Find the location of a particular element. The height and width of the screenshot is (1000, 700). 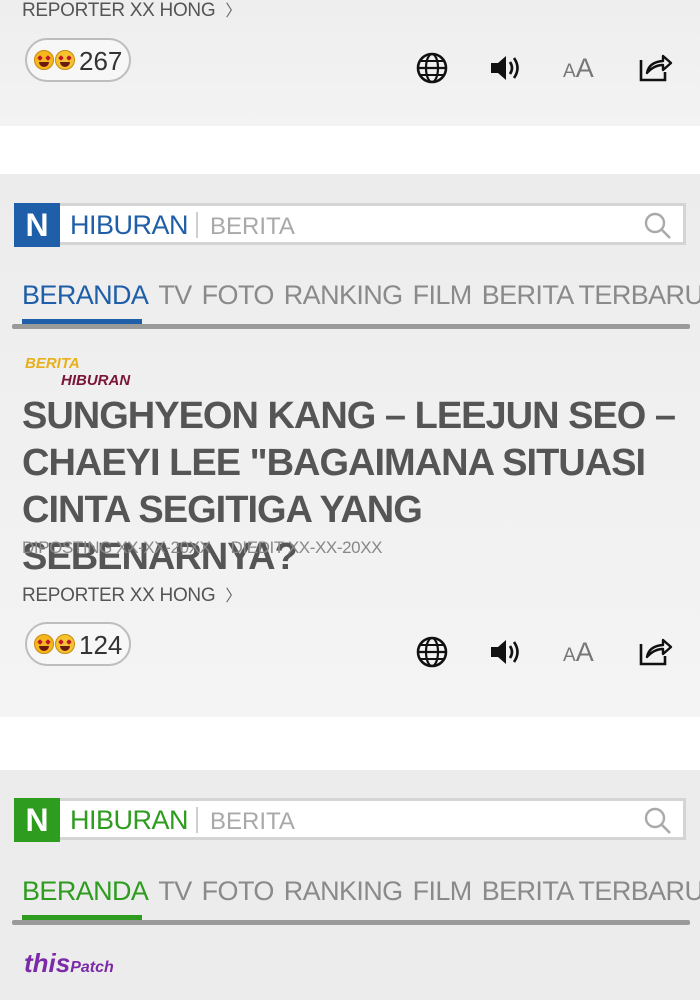

berita-hiburan-badge: BERITA HIBURAN is located at coordinates (78, 372).